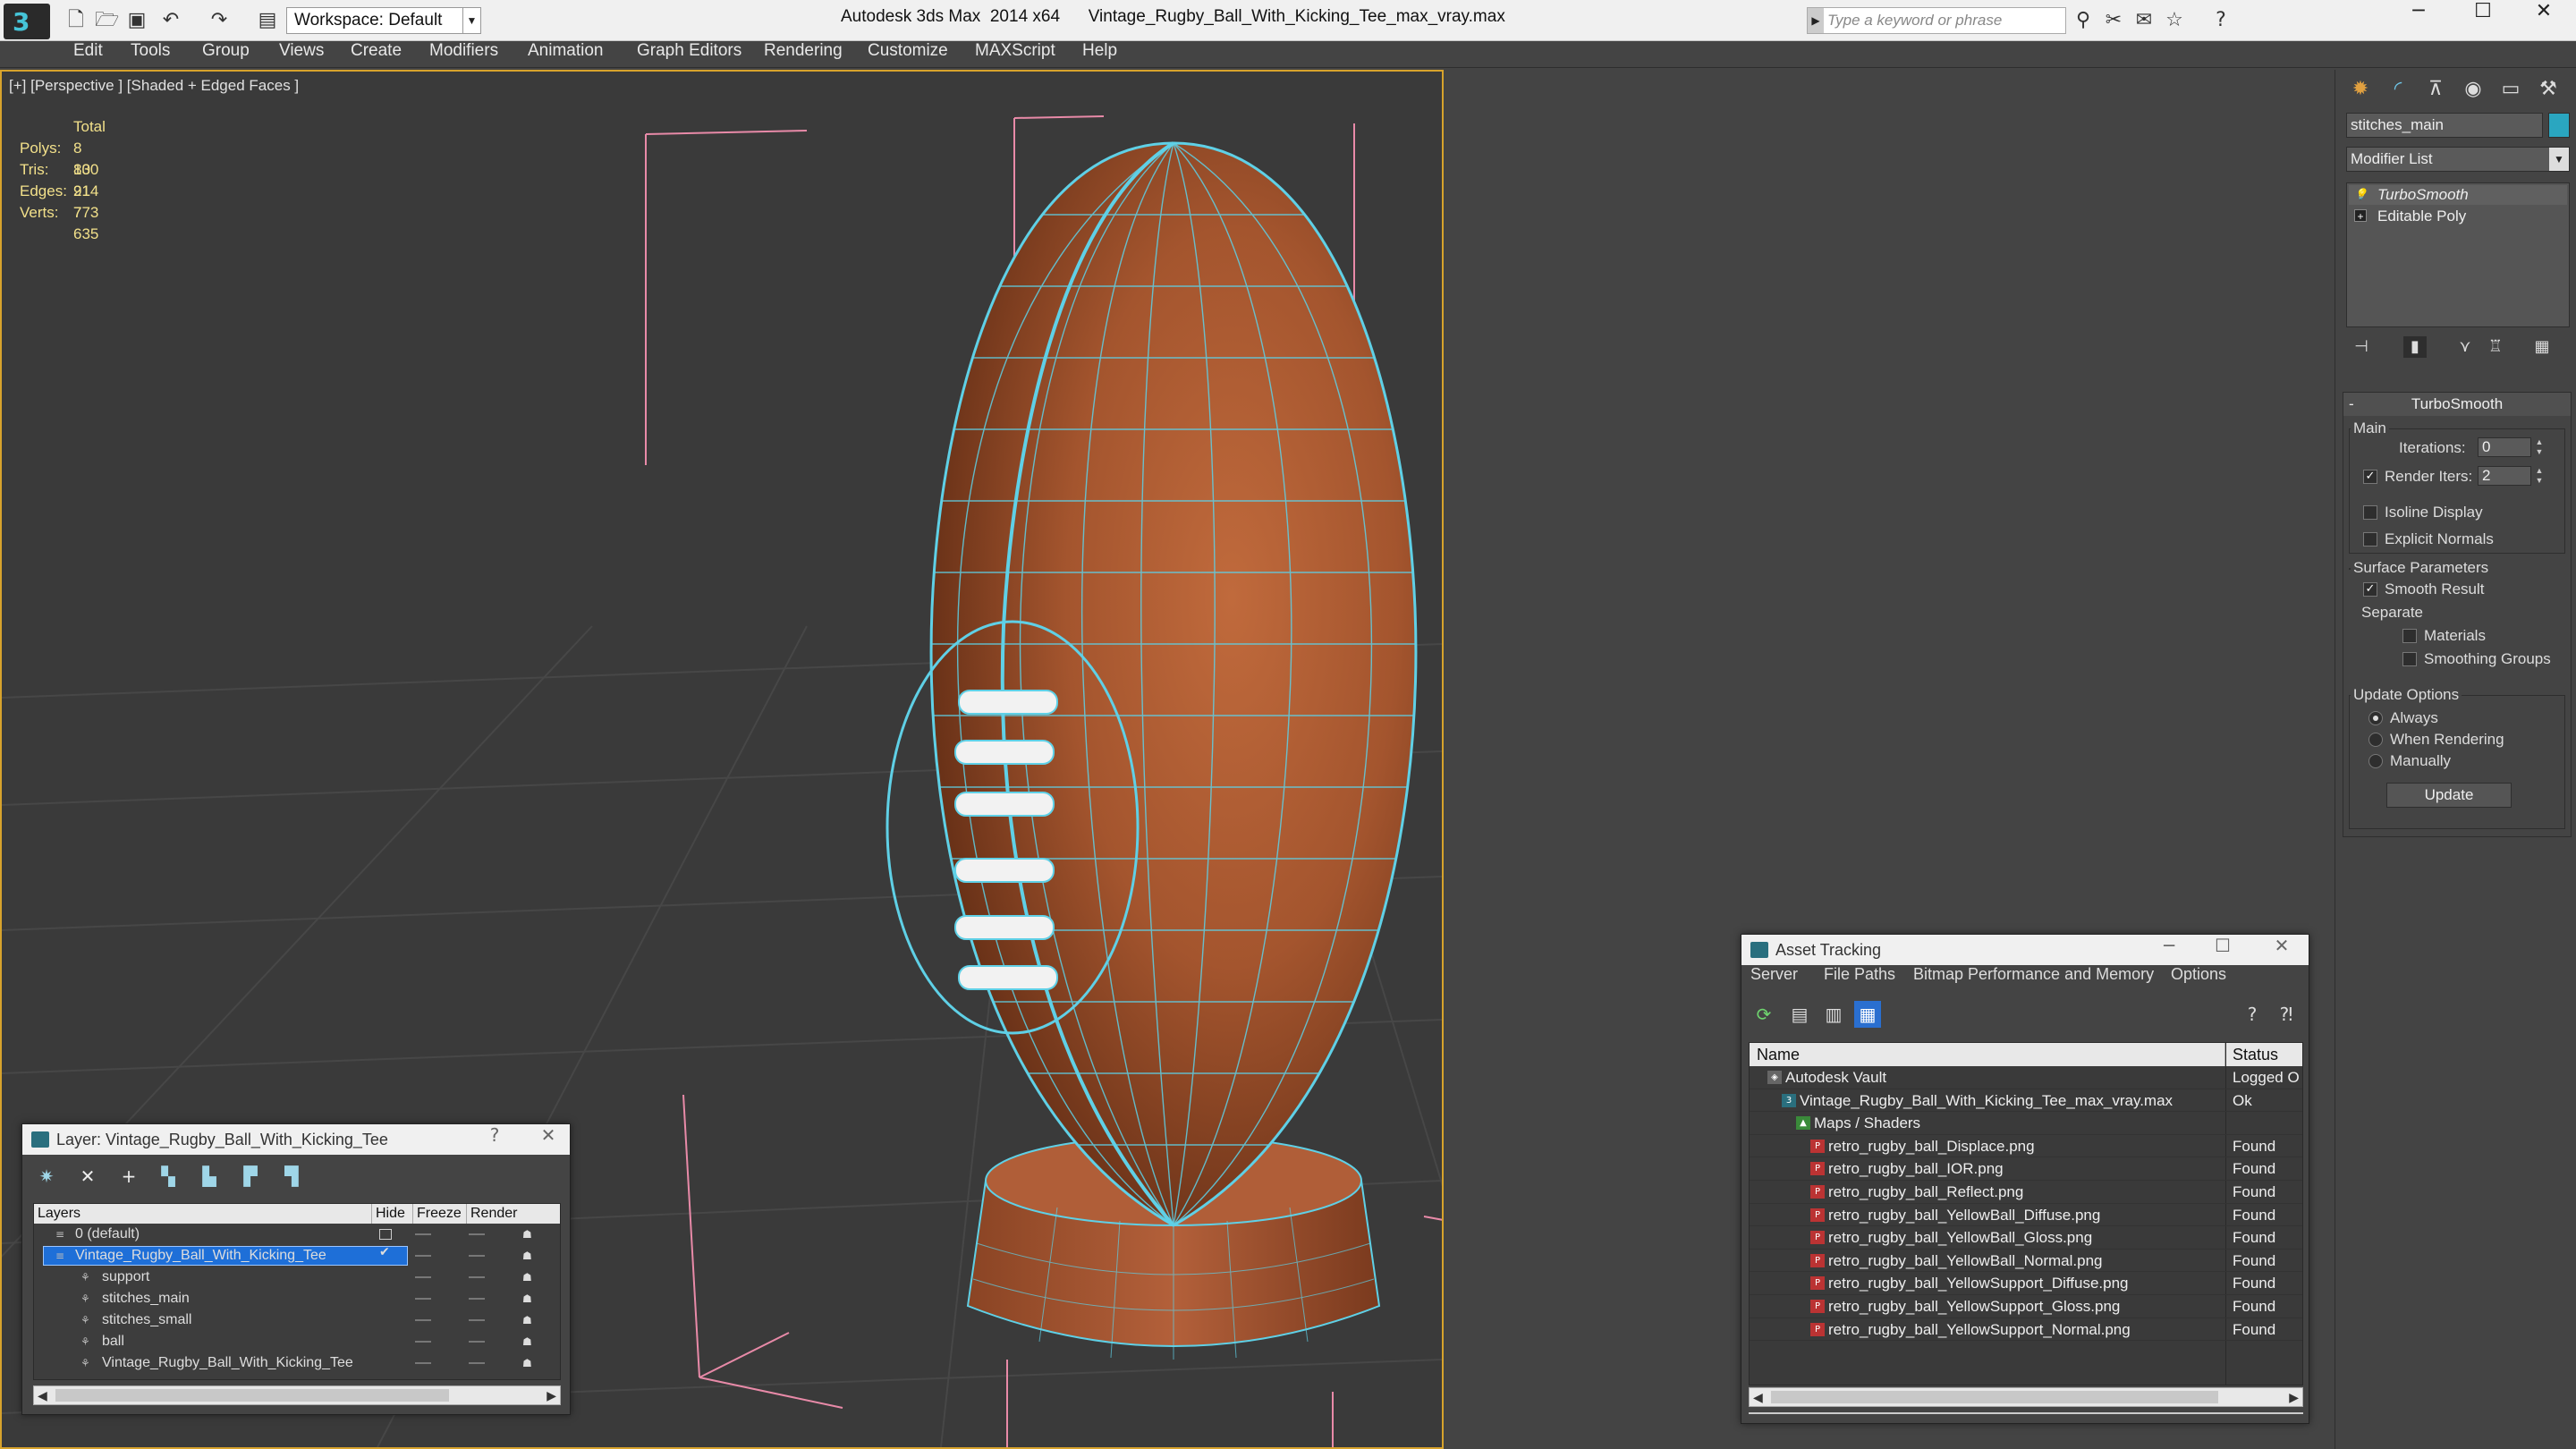  I want to click on menu-modifiers: Modifiers, so click(463, 54).